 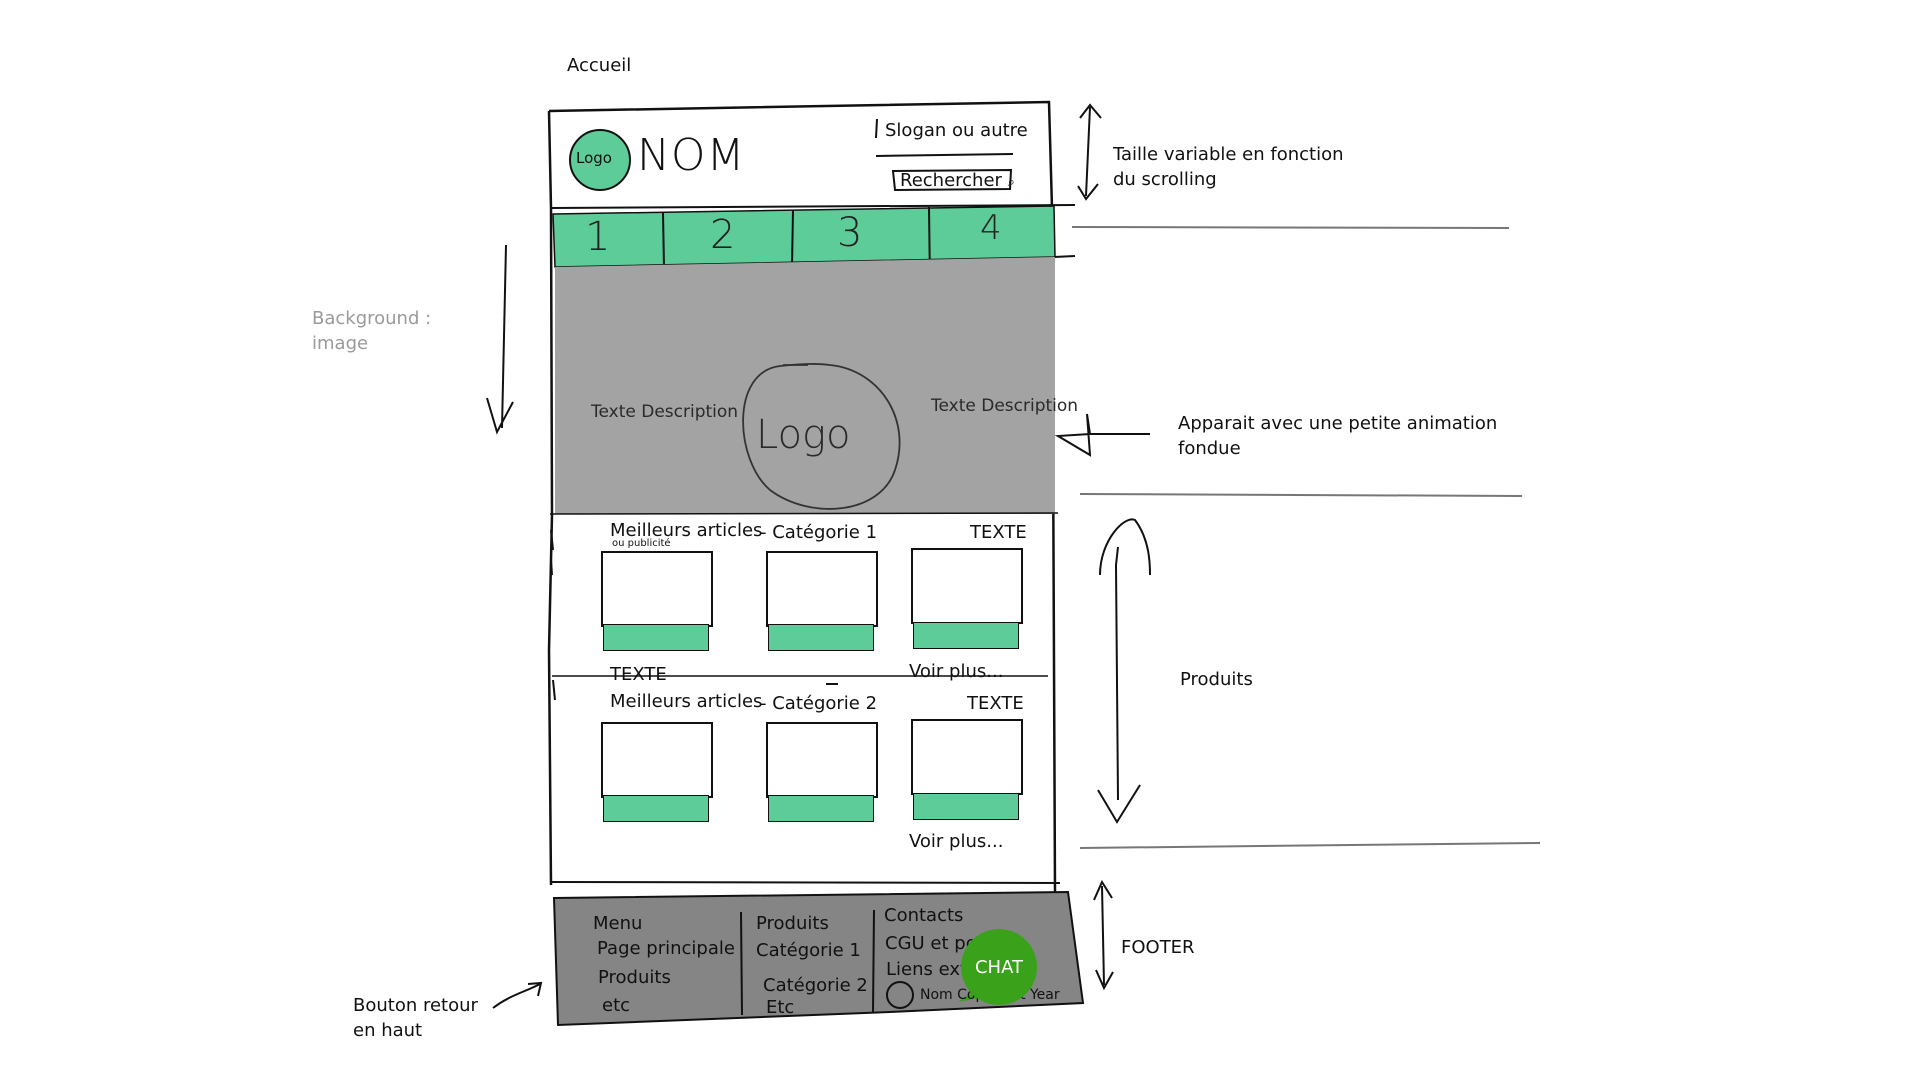 I want to click on back-to-top-note: Bouton retour en haut, so click(x=415, y=1018).